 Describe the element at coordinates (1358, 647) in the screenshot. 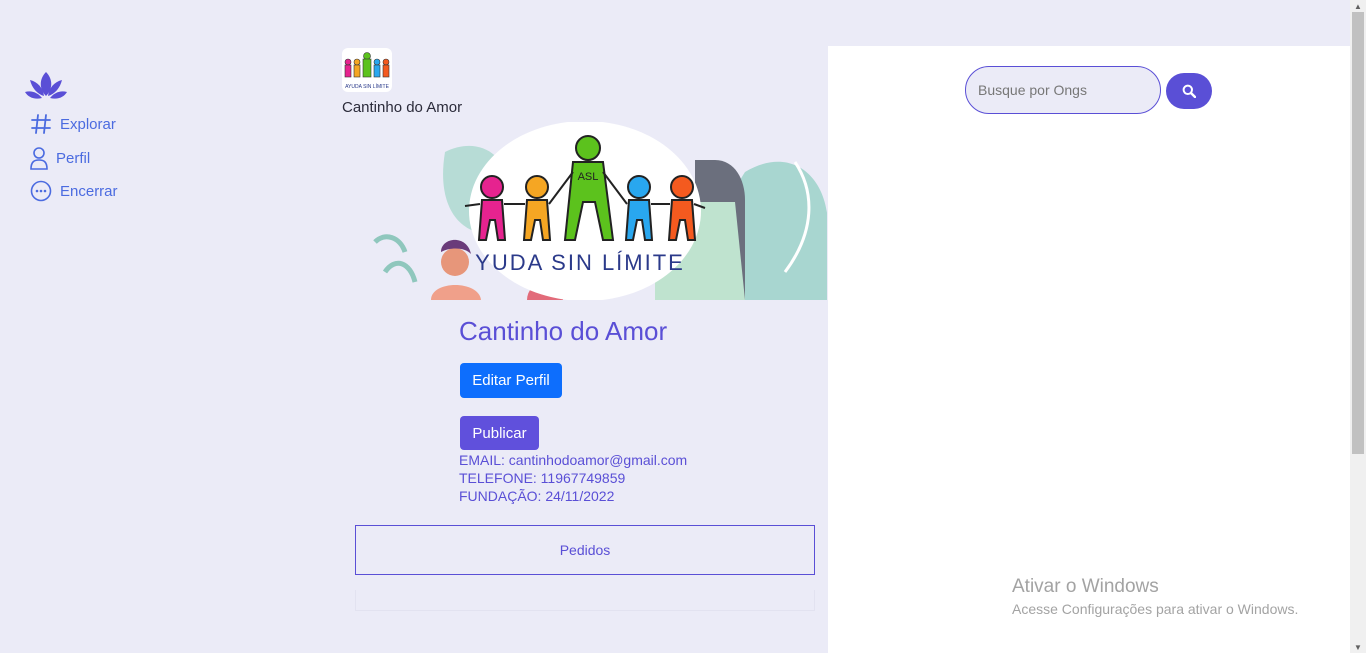

I see `scroll-down-arrow-icon: ▼` at that location.